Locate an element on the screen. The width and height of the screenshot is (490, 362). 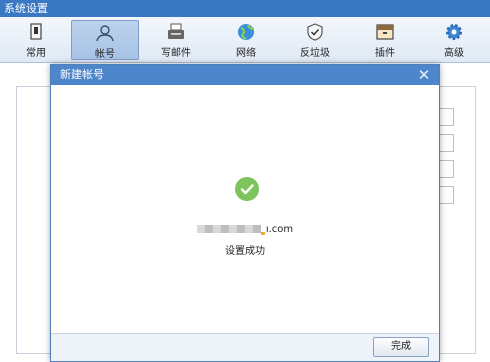
close-icon: ✕ is located at coordinates (424, 75).